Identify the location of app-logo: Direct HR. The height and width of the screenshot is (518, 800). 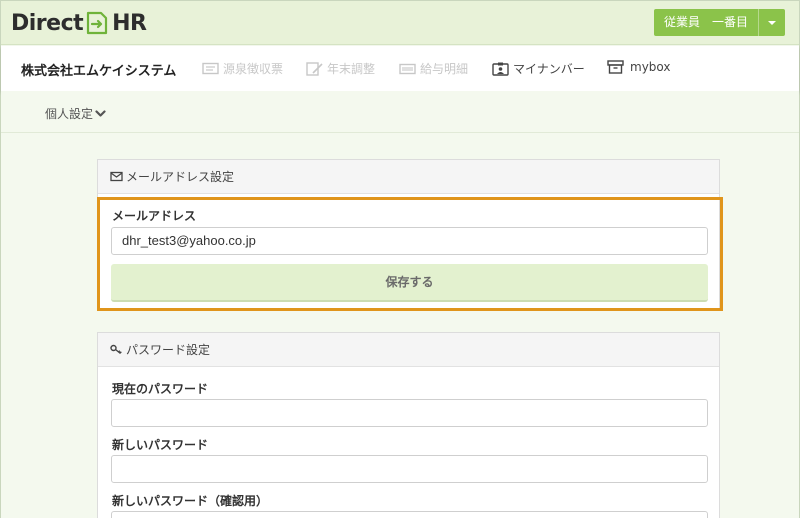
(79, 23).